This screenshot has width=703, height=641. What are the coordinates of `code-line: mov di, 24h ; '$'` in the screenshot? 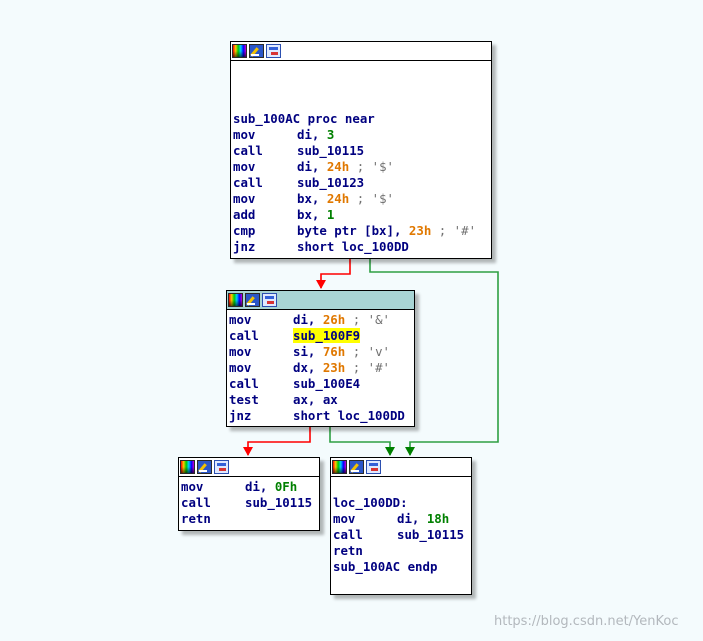 It's located at (362, 167).